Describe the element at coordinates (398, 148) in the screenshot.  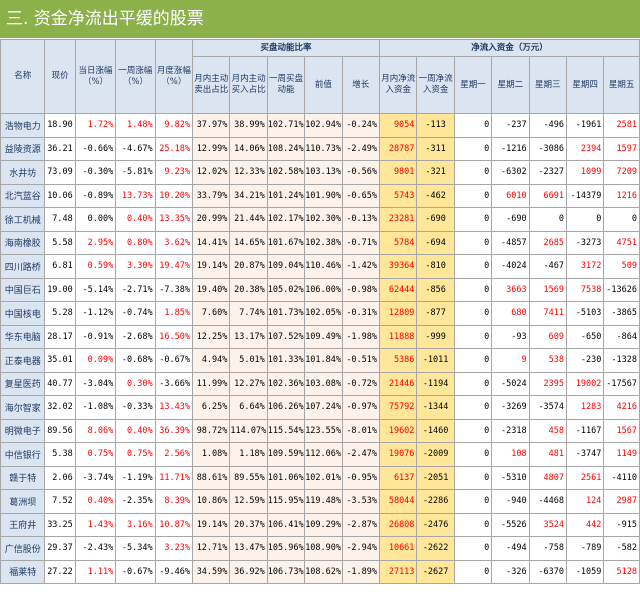
I see `cell-month-net: 28787` at that location.